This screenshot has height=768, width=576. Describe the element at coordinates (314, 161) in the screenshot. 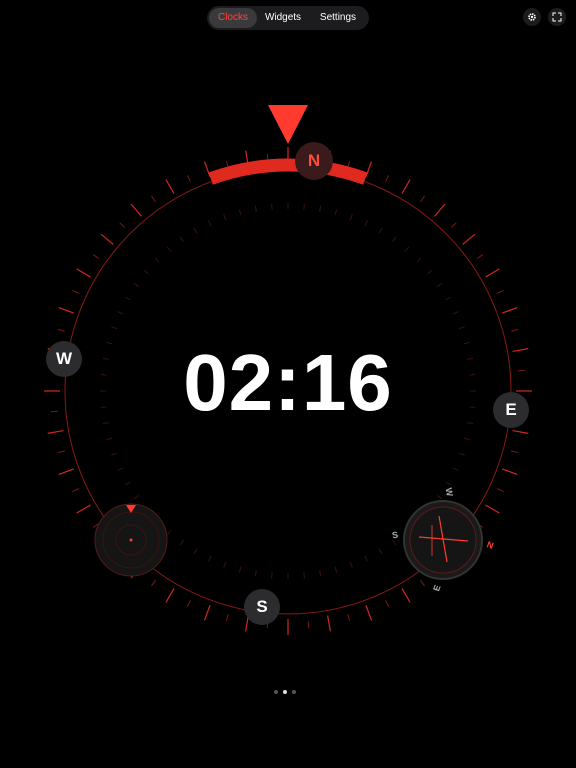

I see `north-marker: N` at that location.